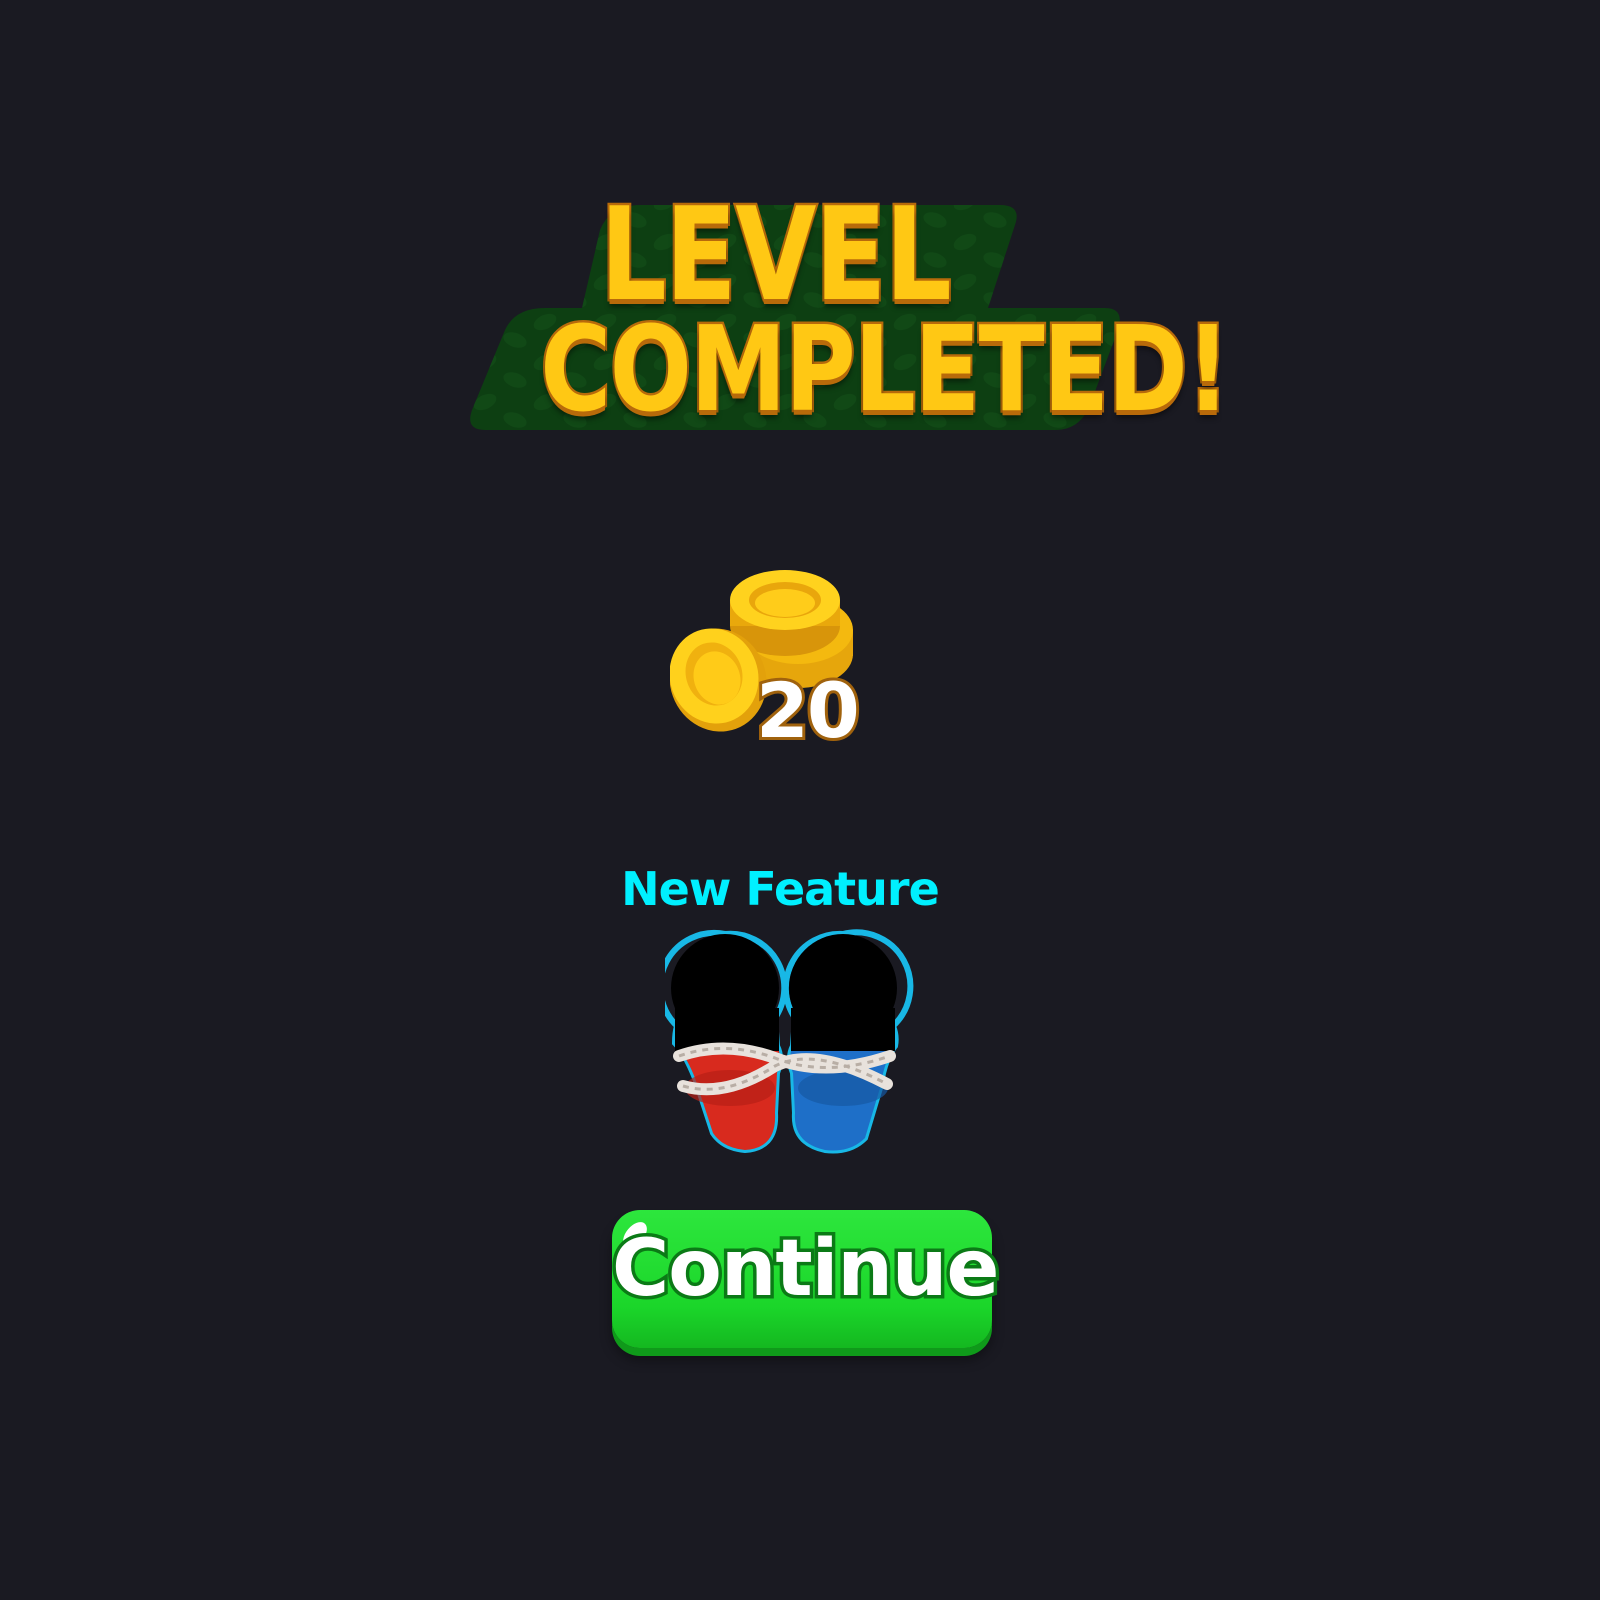 This screenshot has height=1600, width=1600. I want to click on tied-pawns-silhouette-icon, so click(786, 1043).